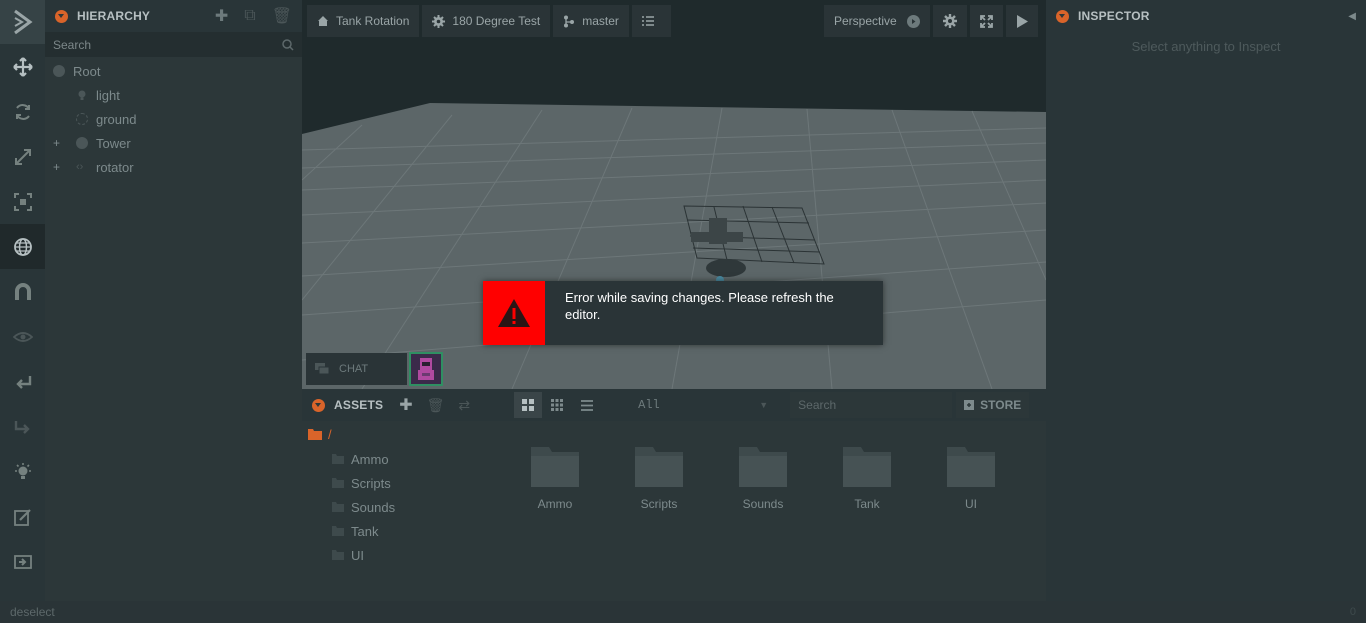 This screenshot has height=623, width=1366. What do you see at coordinates (986, 21) in the screenshot?
I see `fullscreen-button` at bounding box center [986, 21].